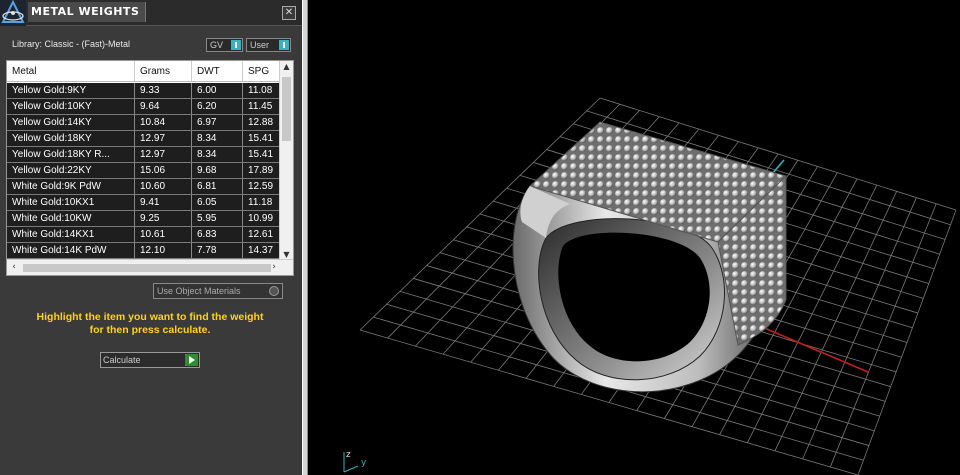  What do you see at coordinates (217, 202) in the screenshot?
I see `dwt-cell: 6.05` at bounding box center [217, 202].